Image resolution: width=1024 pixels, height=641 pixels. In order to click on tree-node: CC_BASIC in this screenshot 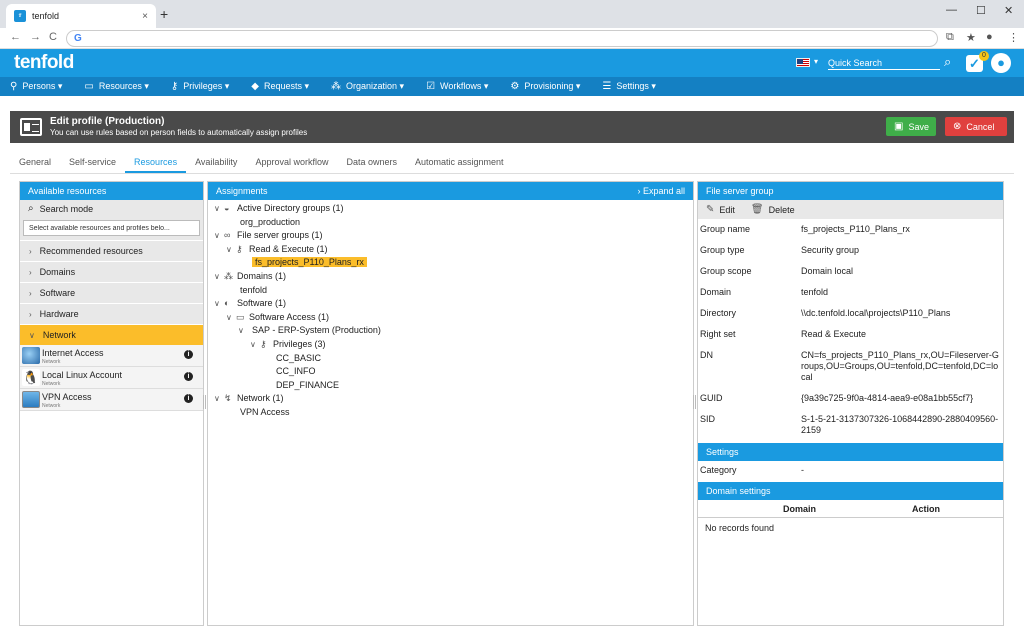, I will do `click(450, 359)`.